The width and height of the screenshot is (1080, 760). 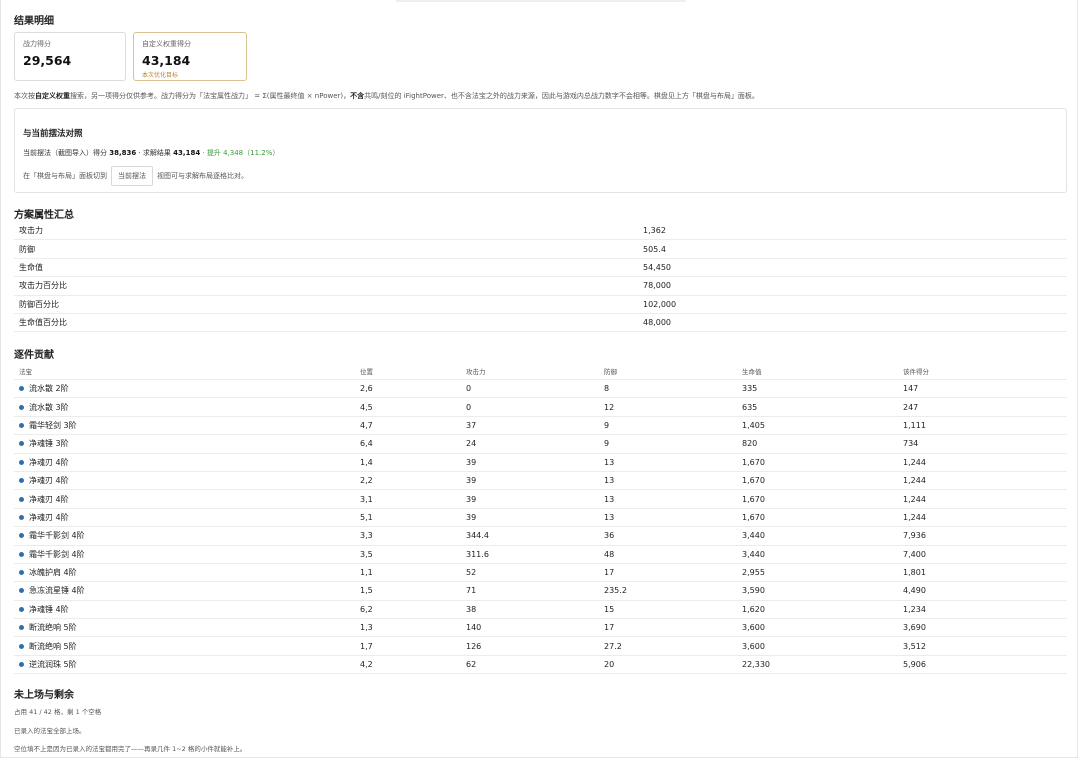 What do you see at coordinates (817, 573) in the screenshot?
I see `hp: 2,955` at bounding box center [817, 573].